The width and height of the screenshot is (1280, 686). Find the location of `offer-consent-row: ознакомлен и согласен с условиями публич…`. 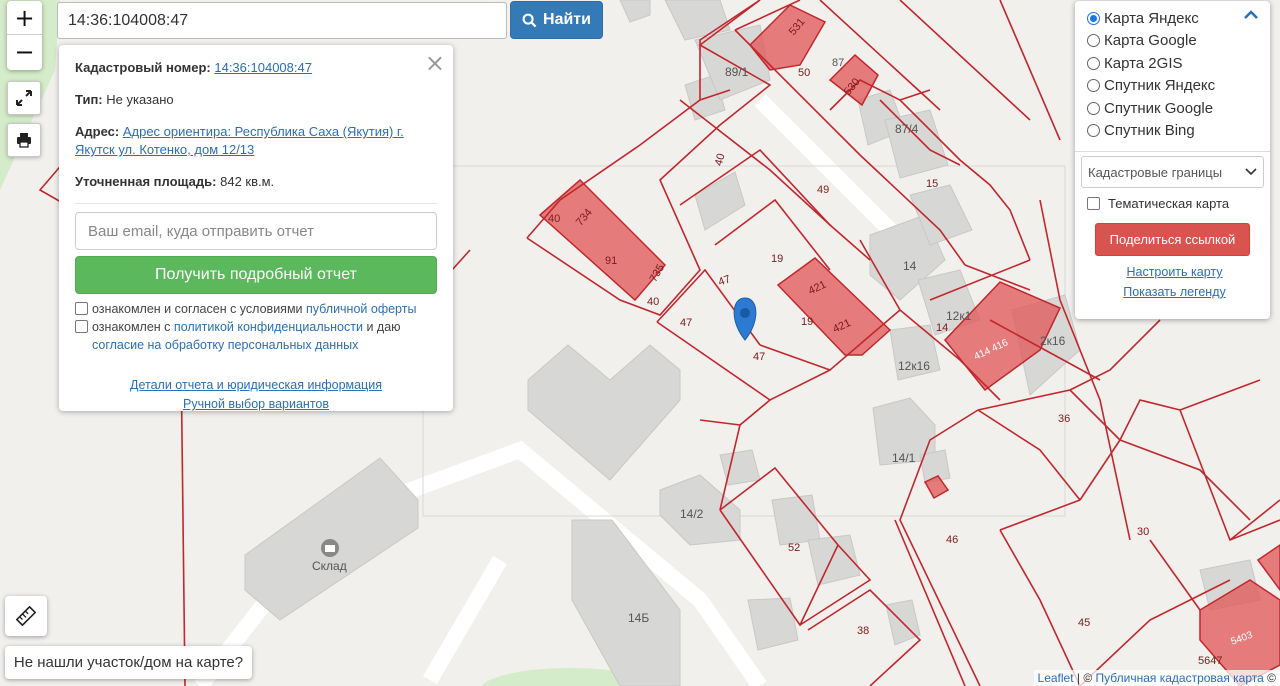

offer-consent-row: ознакомлен и согласен с условиями публич… is located at coordinates (256, 309).